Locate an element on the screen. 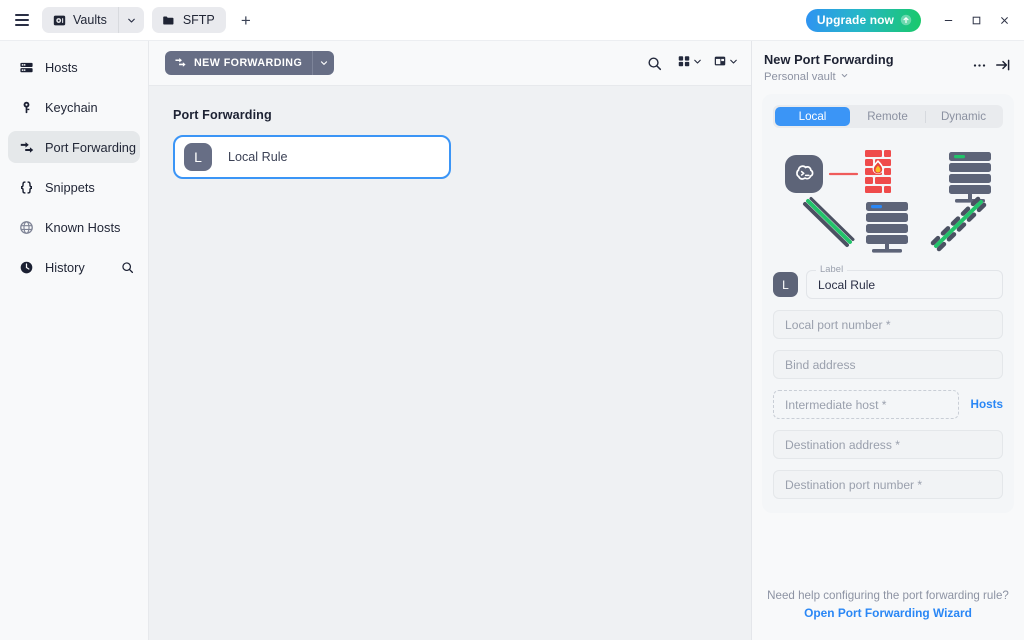  intermediate-host-row: Intermediate host * Hosts is located at coordinates (888, 404).